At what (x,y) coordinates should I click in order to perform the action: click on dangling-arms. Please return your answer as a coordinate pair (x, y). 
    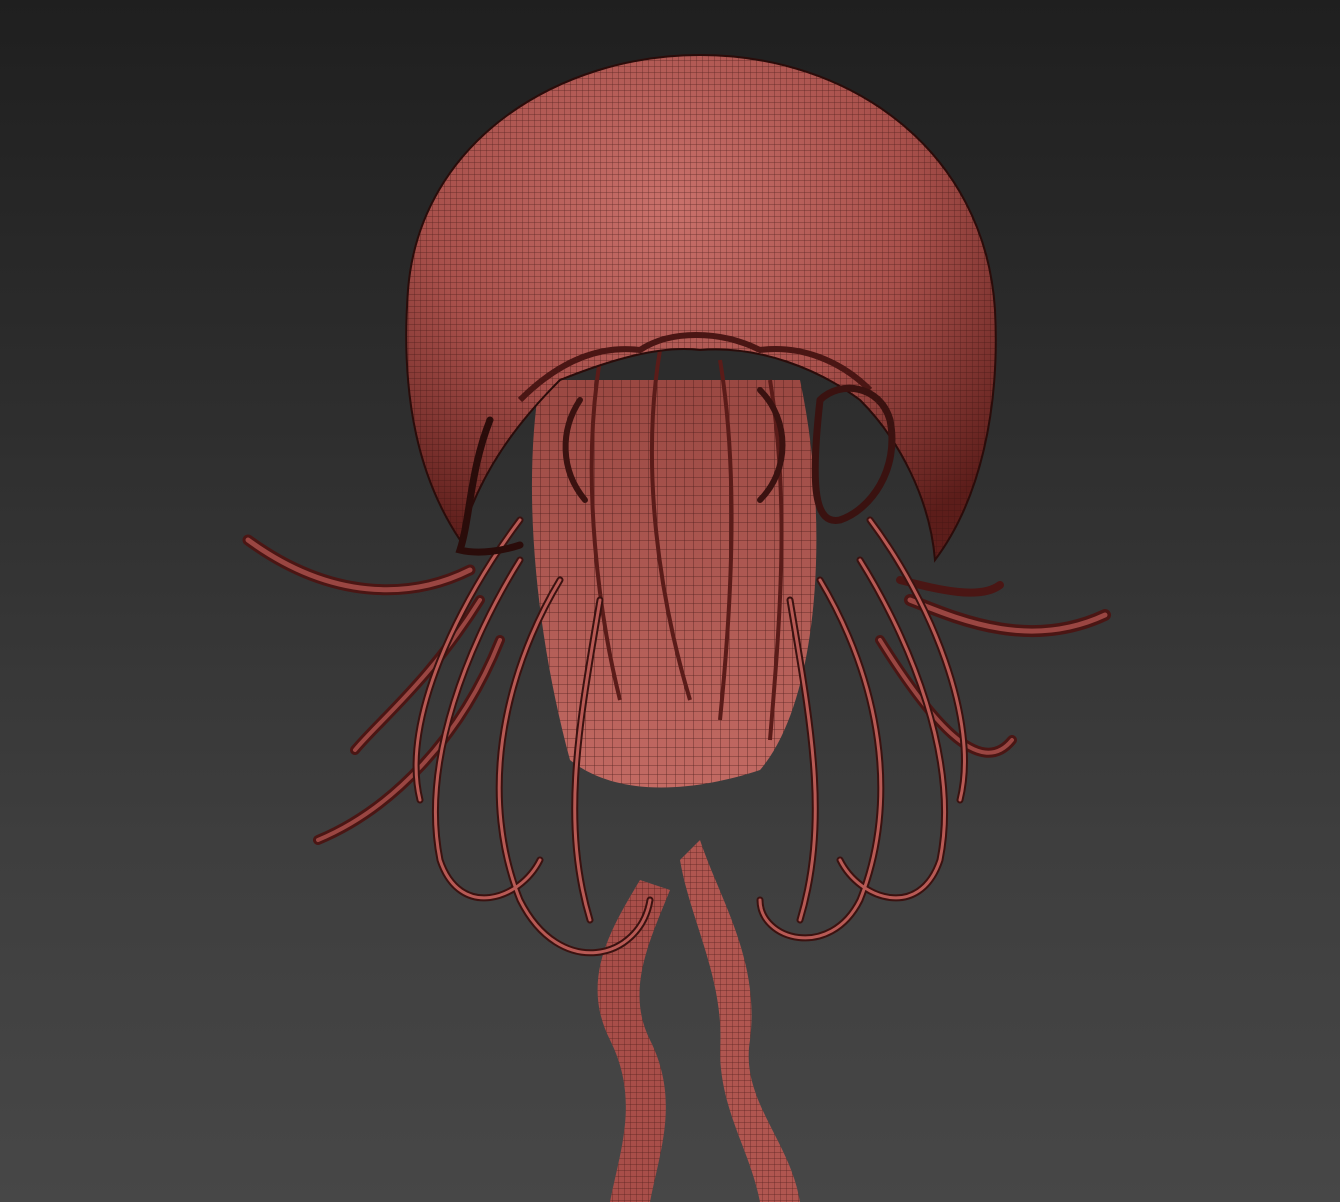
    Looking at the image, I should click on (698, 1021).